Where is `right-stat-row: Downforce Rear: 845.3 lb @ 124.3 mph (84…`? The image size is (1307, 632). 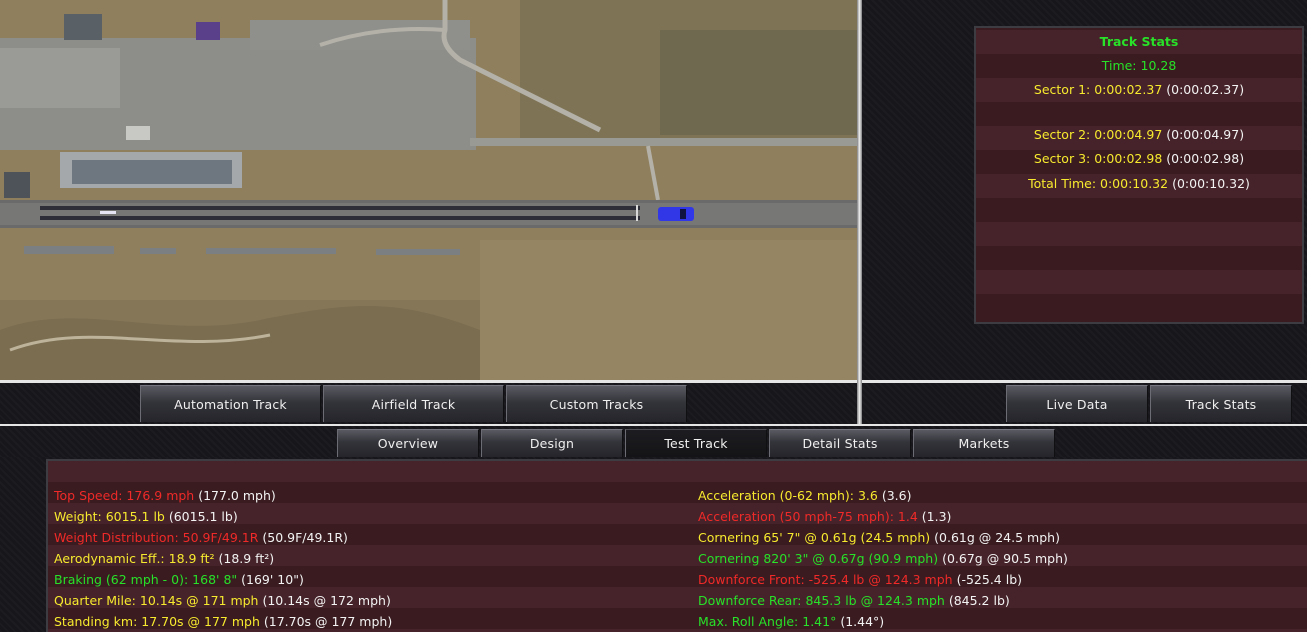 right-stat-row: Downforce Rear: 845.3 lb @ 124.3 mph (84… is located at coordinates (854, 600).